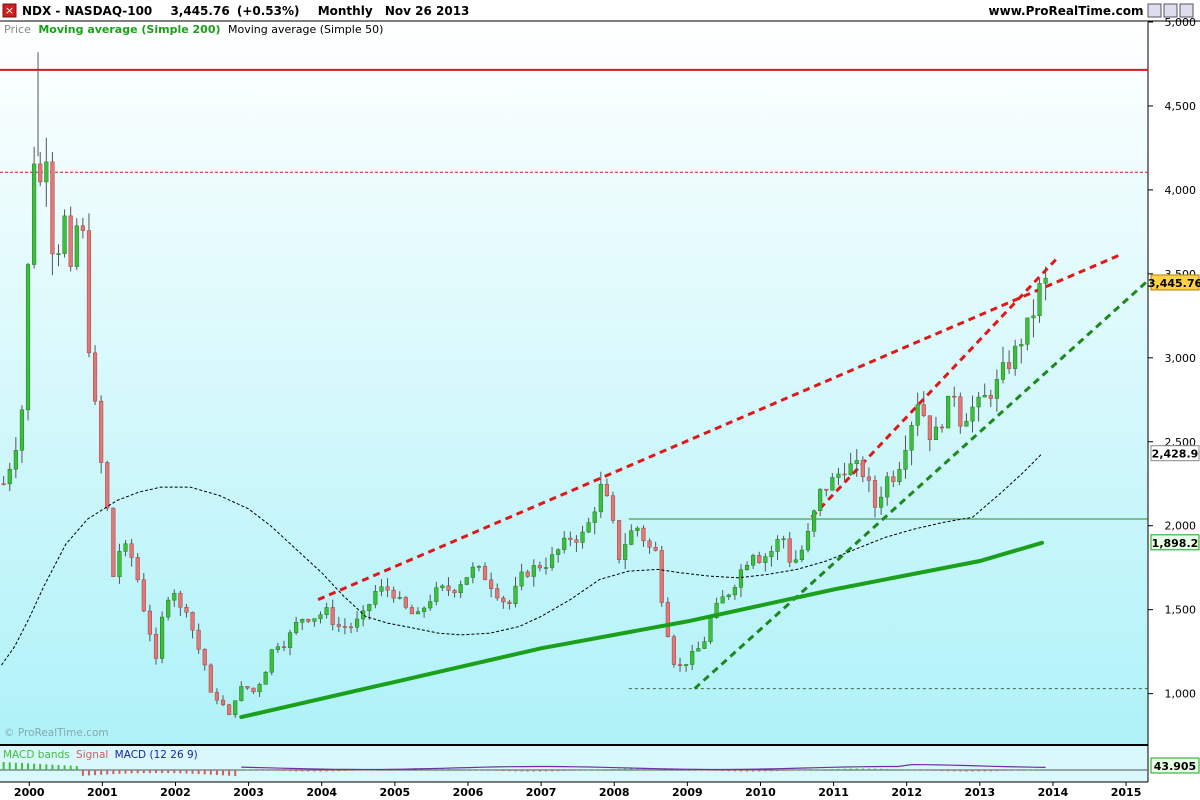  Describe the element at coordinates (56, 733) in the screenshot. I see `watermark: © ProRealTime.com` at that location.